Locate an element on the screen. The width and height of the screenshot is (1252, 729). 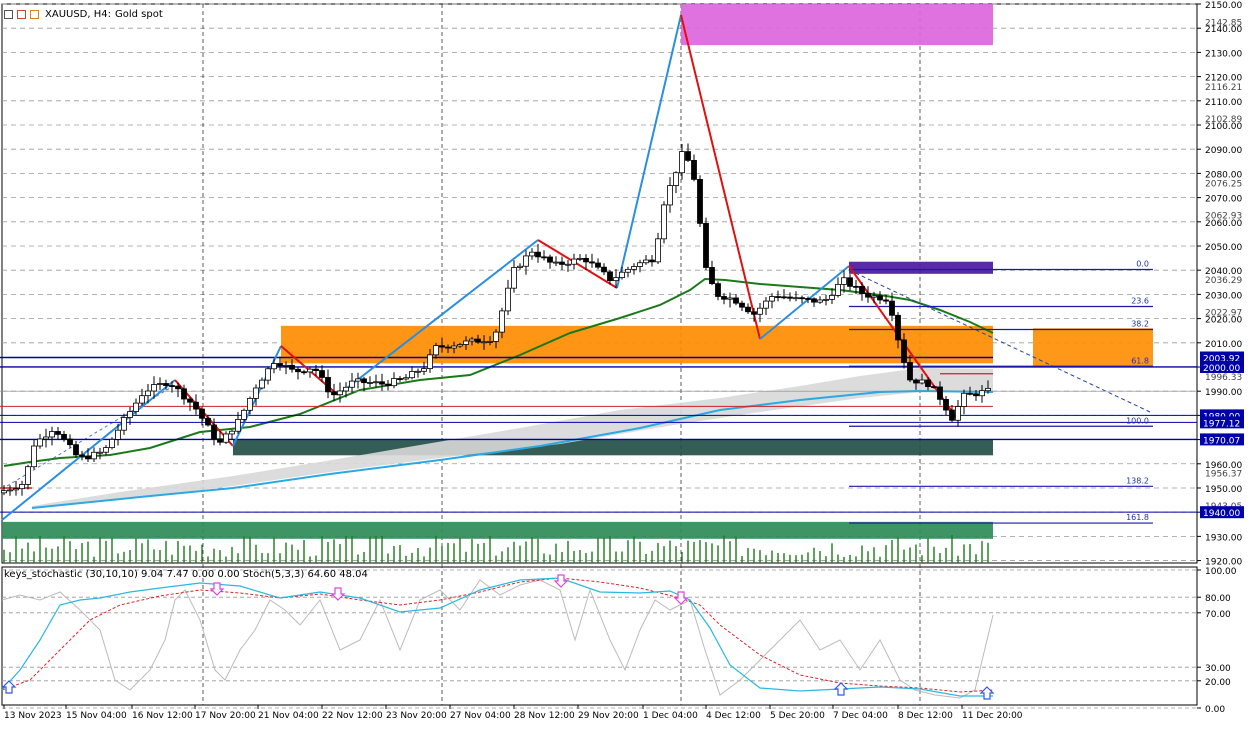
time-tick-label: 7 Dec 04:00 is located at coordinates (860, 716).